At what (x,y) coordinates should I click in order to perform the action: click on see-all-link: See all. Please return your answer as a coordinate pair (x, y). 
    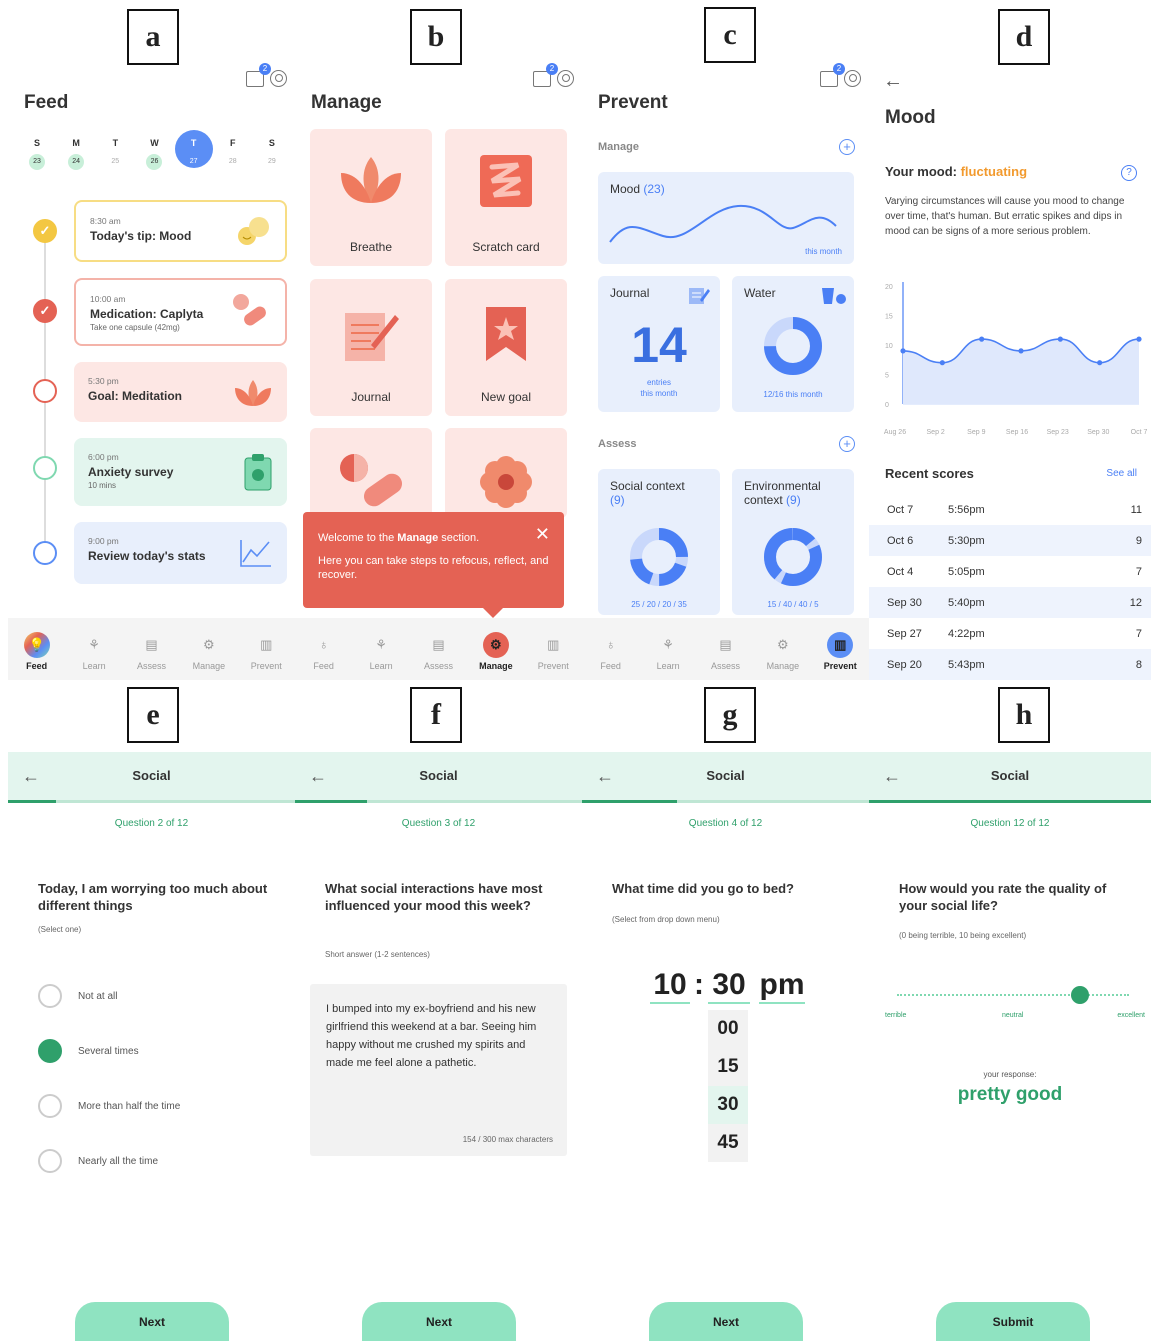
    Looking at the image, I should click on (1121, 473).